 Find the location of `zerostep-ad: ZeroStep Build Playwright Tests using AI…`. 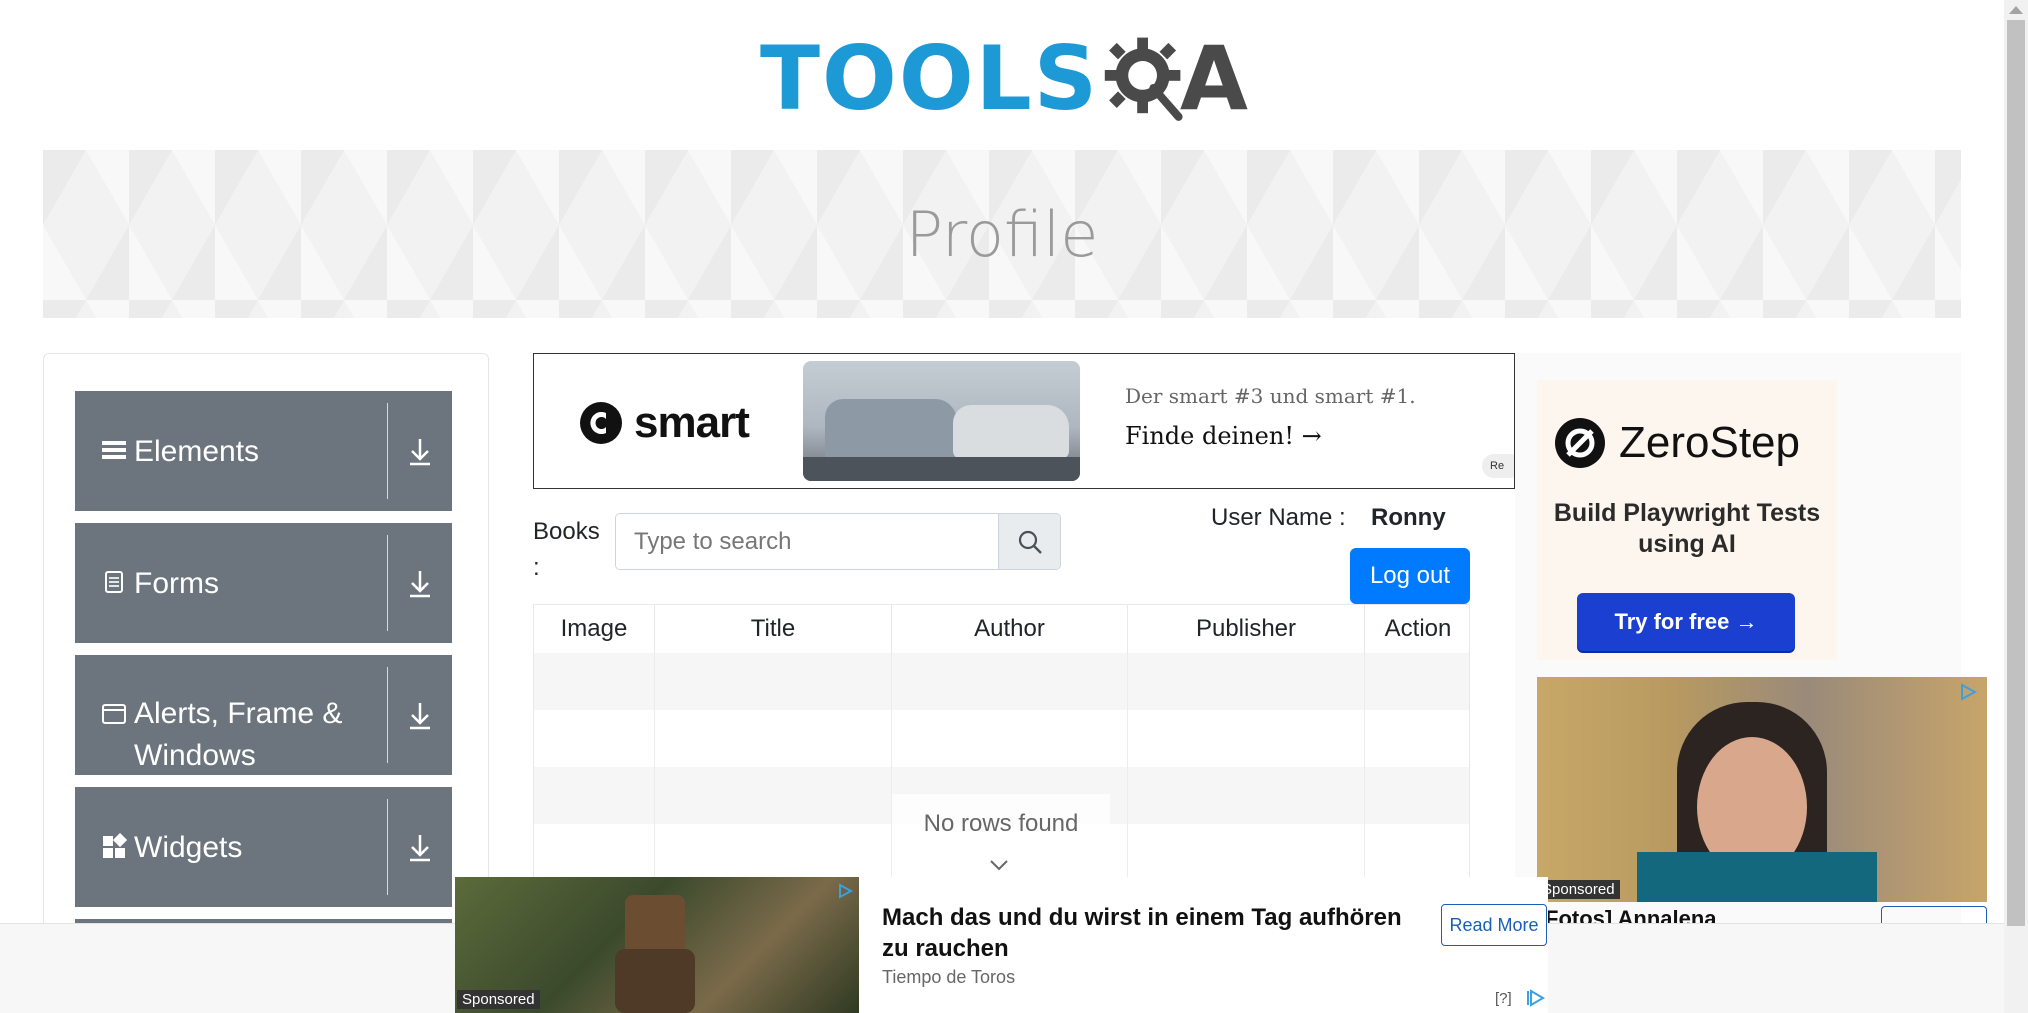

zerostep-ad: ZeroStep Build Playwright Tests using AI… is located at coordinates (1687, 520).